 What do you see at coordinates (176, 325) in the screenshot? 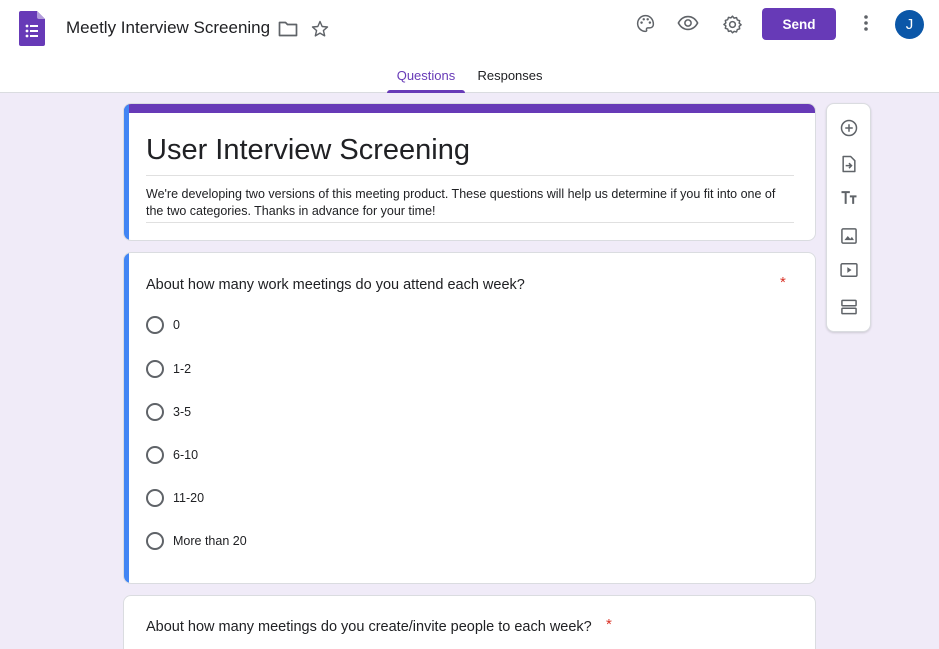
I see `option-label: 0` at bounding box center [176, 325].